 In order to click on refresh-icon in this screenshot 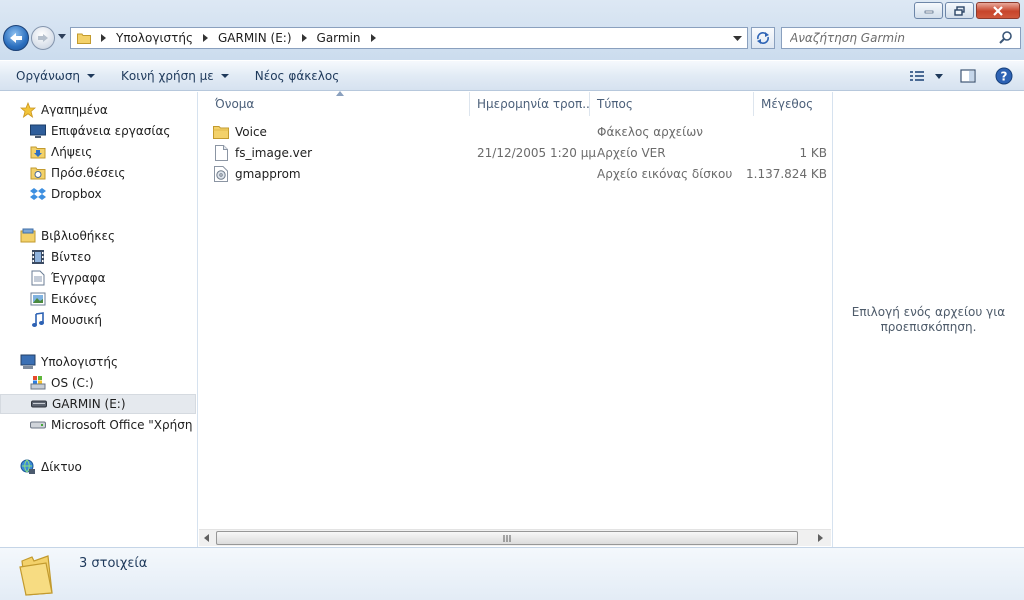, I will do `click(763, 38)`.